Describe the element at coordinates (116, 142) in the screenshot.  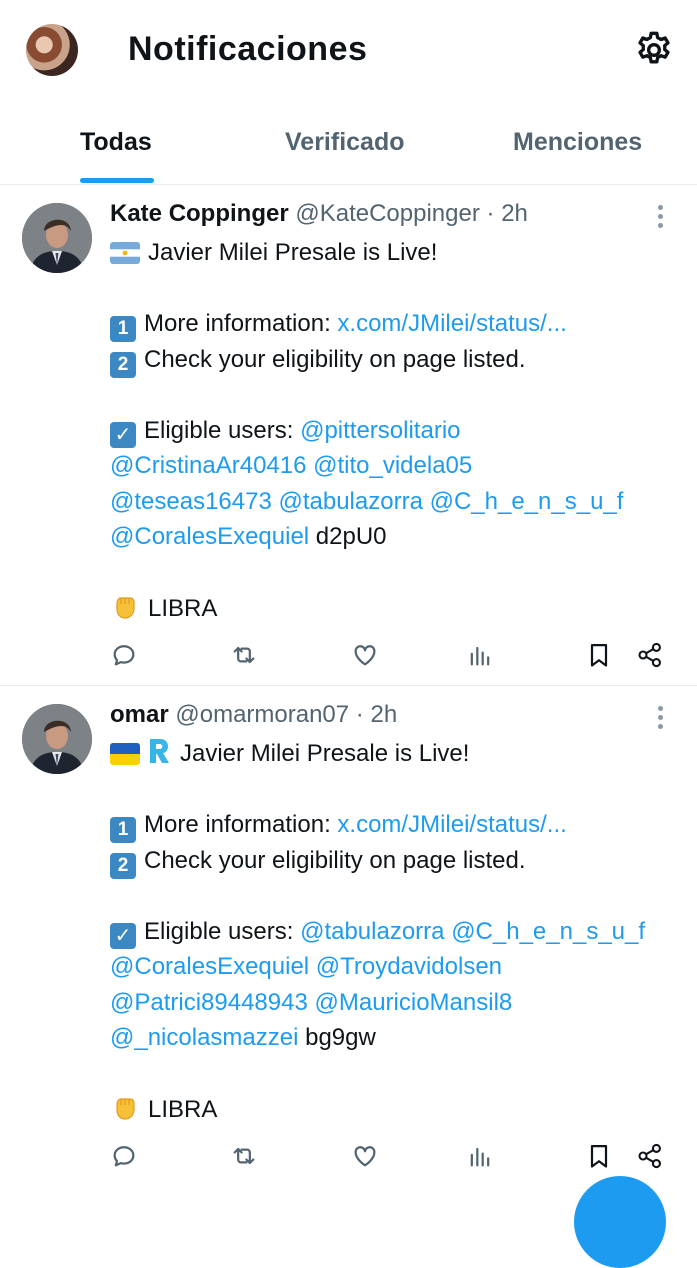
I see `tab-todas: Todas` at that location.